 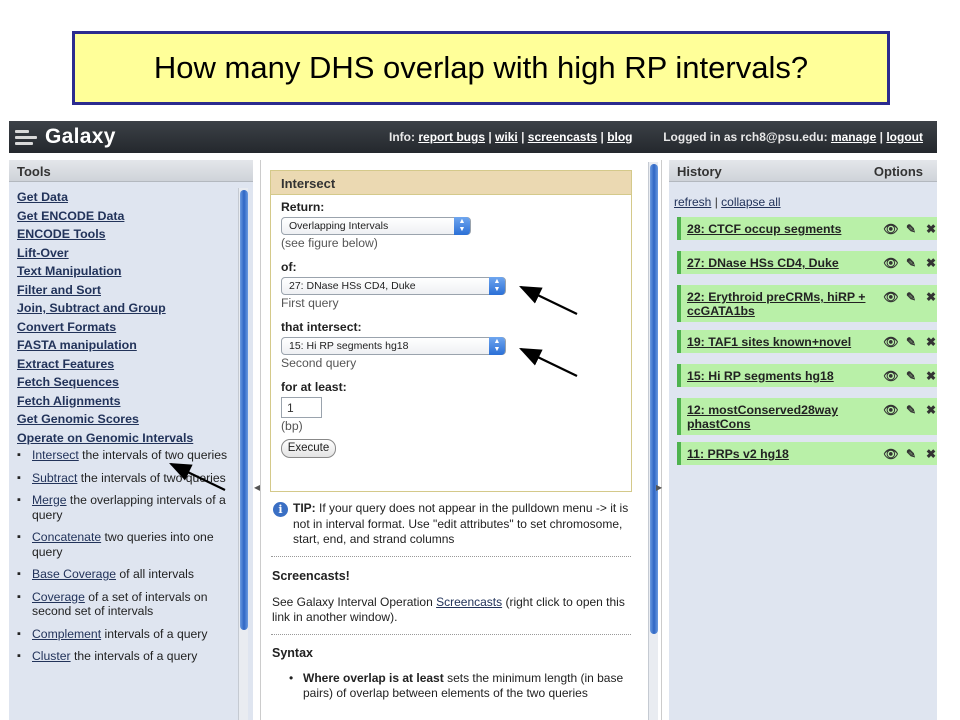 I want to click on screencasts-link: screencasts, so click(x=562, y=137).